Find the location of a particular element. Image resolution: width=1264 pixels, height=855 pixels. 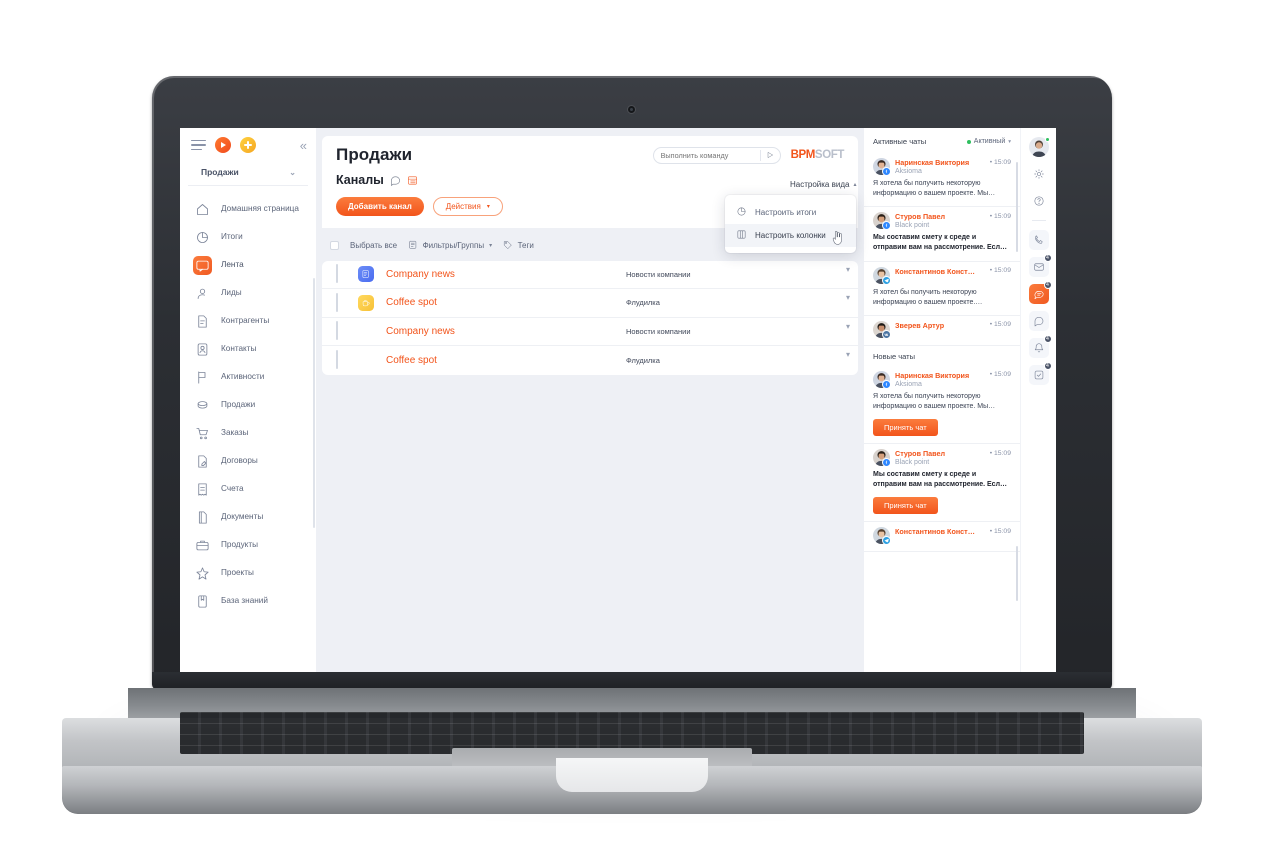

collapse-sidebar-icon: « is located at coordinates (303, 145).